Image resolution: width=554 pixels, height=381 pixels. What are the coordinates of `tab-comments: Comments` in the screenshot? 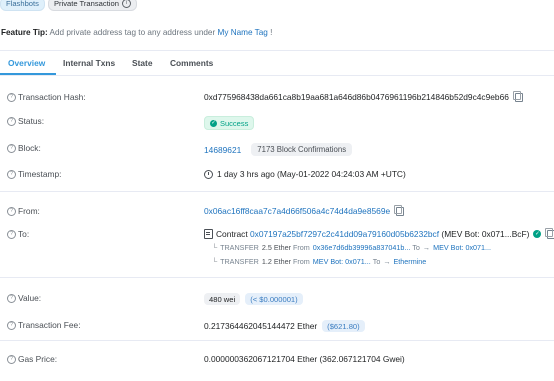 It's located at (191, 63).